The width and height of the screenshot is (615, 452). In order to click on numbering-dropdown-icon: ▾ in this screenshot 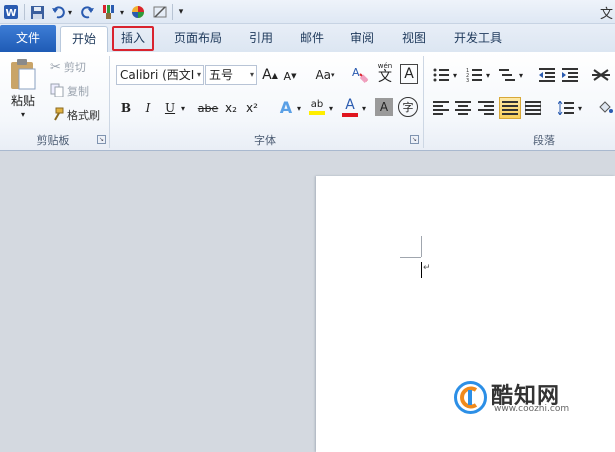, I will do `click(488, 75)`.